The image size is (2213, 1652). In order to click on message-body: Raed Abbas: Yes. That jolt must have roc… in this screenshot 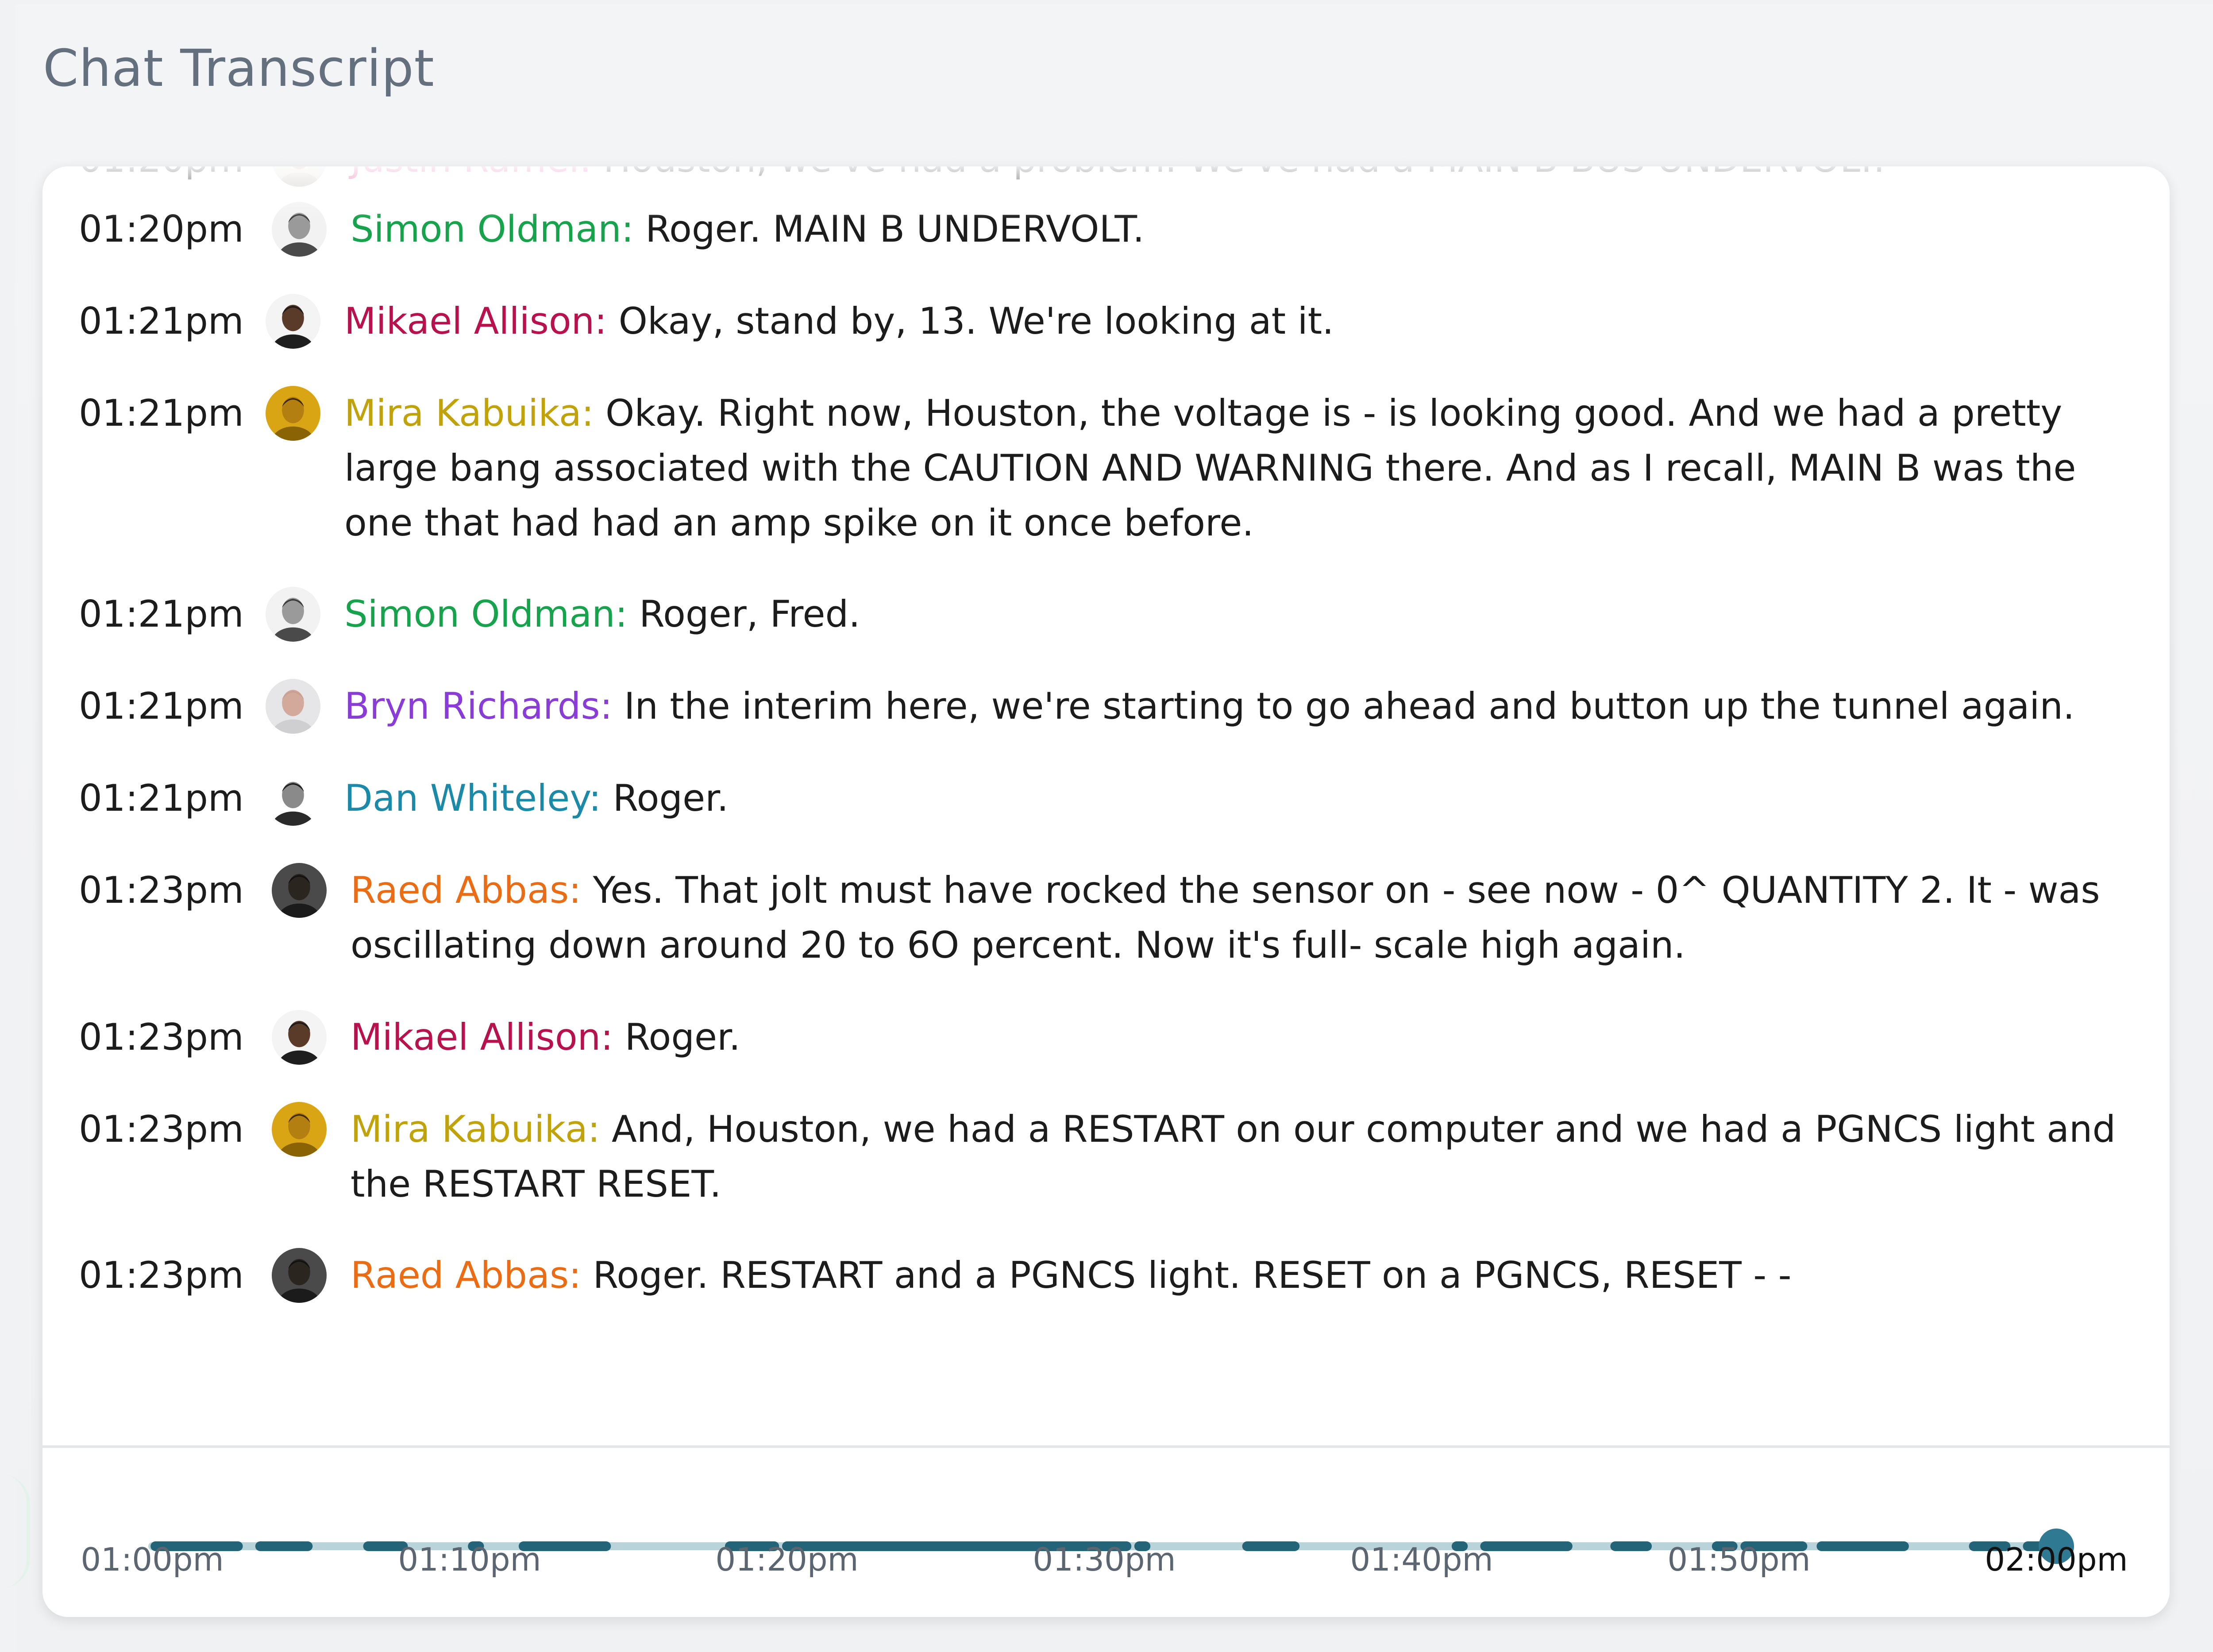, I will do `click(1240, 918)`.